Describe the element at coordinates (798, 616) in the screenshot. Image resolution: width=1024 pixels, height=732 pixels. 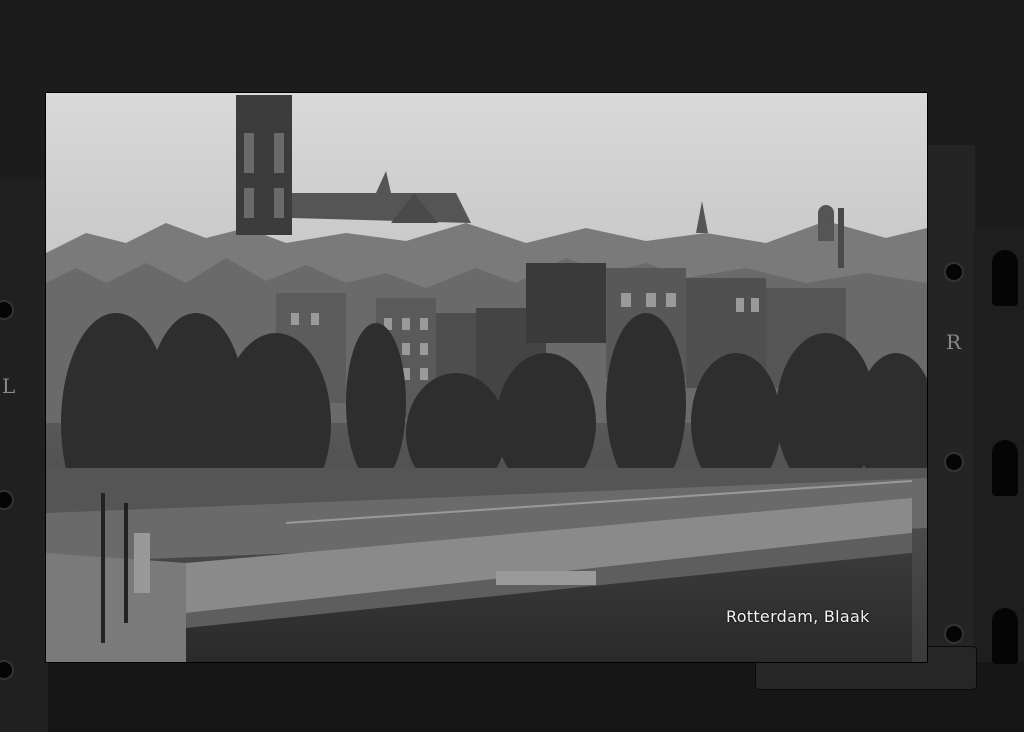
I see `photo-caption: Rotterdam, Blaak` at that location.